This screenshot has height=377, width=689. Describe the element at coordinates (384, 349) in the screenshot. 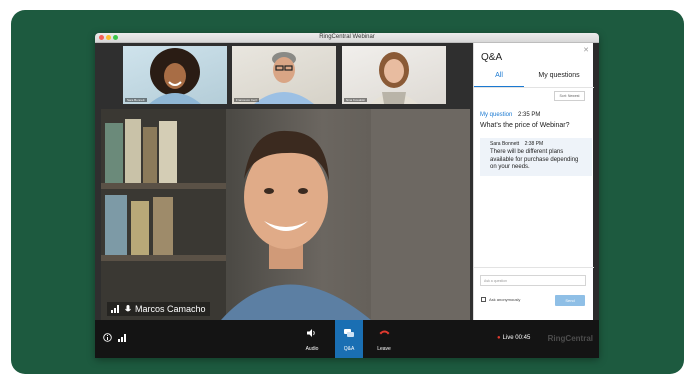

I see `leave-label: Leave` at that location.